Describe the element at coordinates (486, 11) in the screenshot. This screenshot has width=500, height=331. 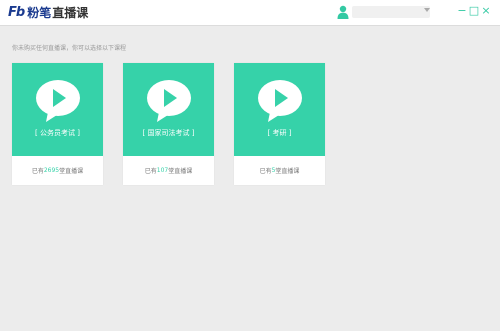
I see `close-button: ×` at that location.